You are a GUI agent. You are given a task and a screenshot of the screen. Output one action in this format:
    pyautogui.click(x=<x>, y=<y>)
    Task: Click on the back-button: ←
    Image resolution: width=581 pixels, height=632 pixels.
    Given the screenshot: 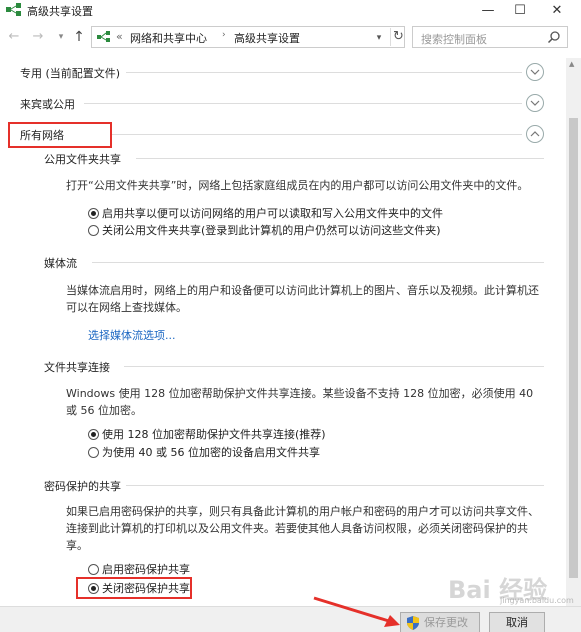 What is the action you would take?
    pyautogui.click(x=14, y=37)
    